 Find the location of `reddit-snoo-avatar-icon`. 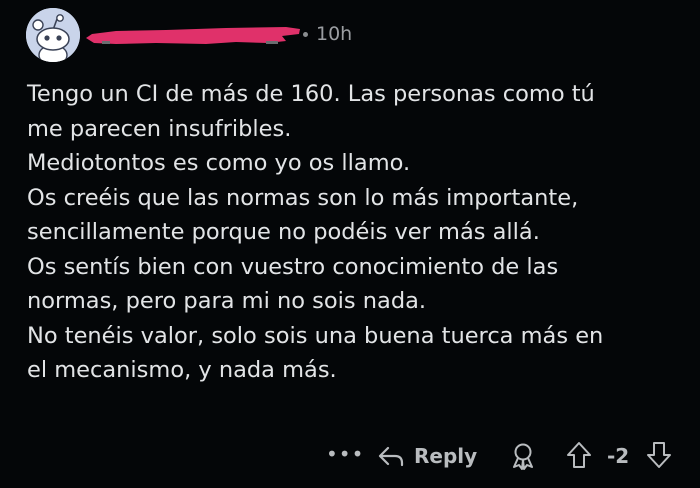

reddit-snoo-avatar-icon is located at coordinates (53, 35).